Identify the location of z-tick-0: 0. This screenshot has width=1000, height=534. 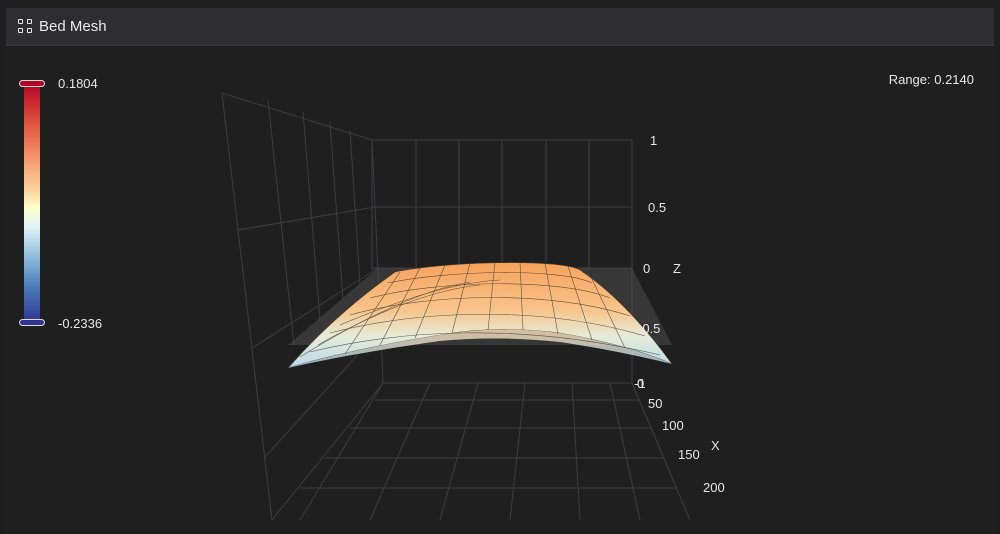
(646, 268).